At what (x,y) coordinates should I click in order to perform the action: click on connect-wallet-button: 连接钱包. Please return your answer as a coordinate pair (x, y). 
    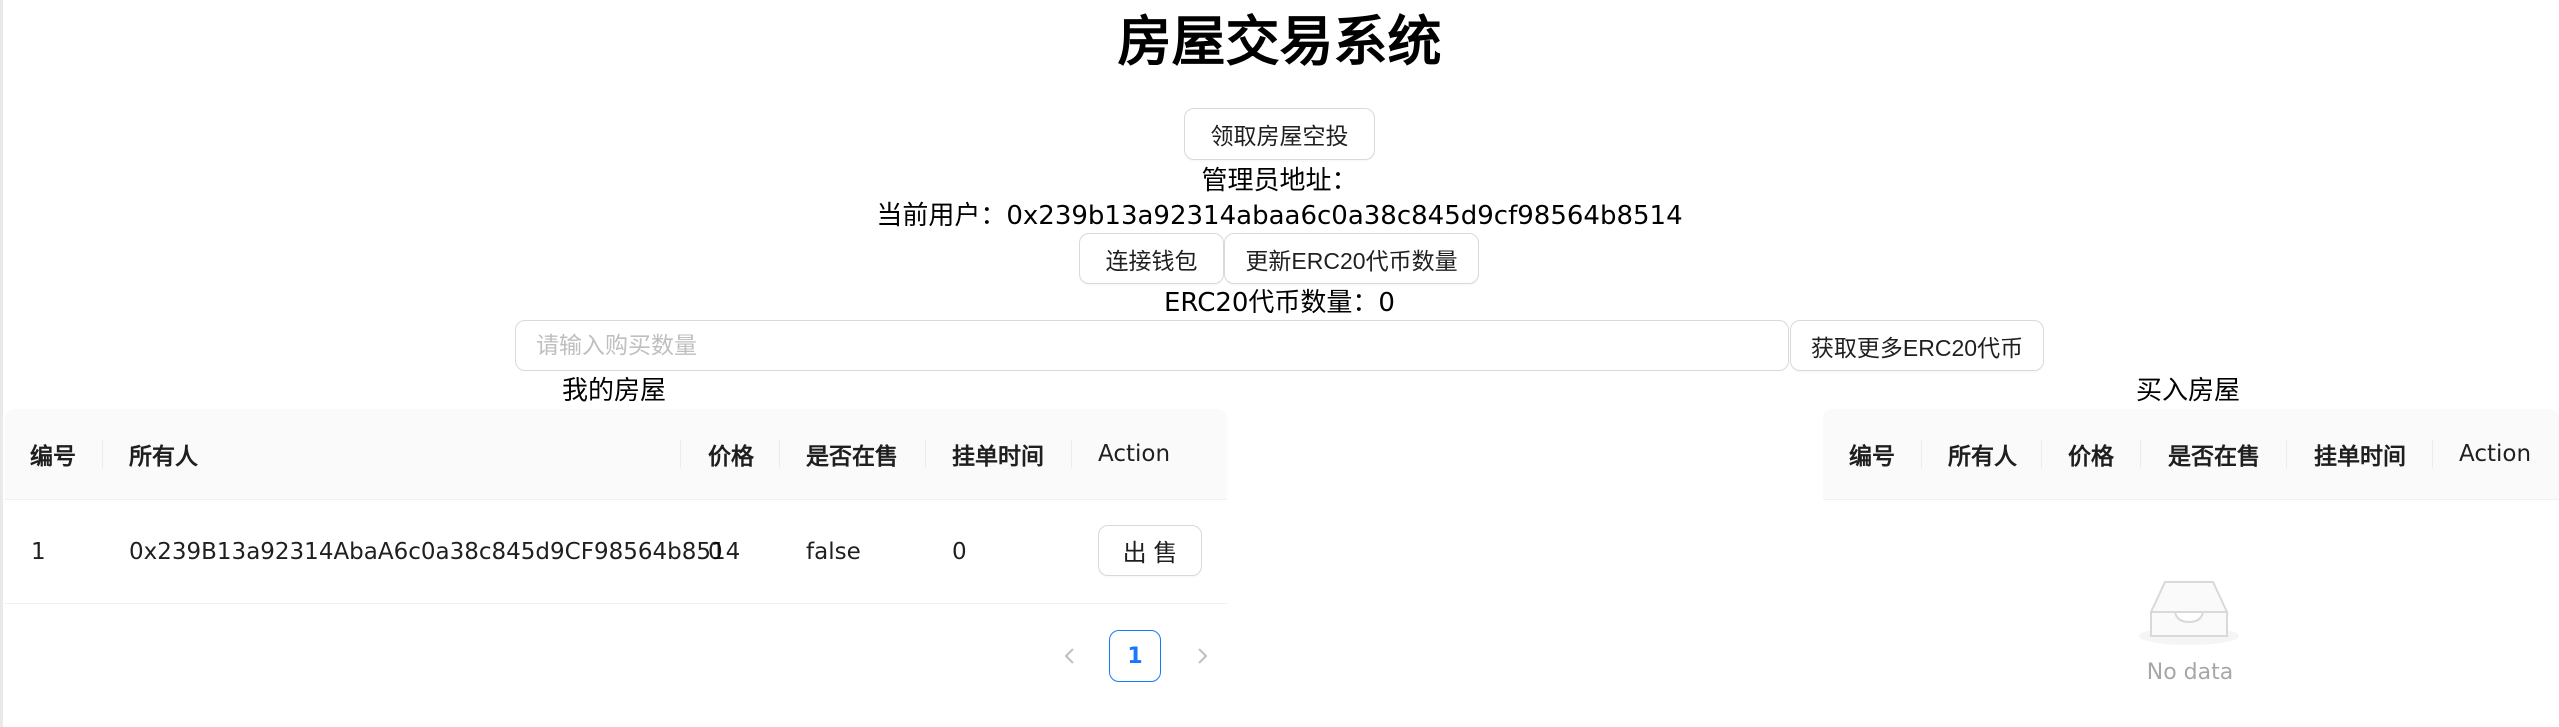
    Looking at the image, I should click on (1151, 258).